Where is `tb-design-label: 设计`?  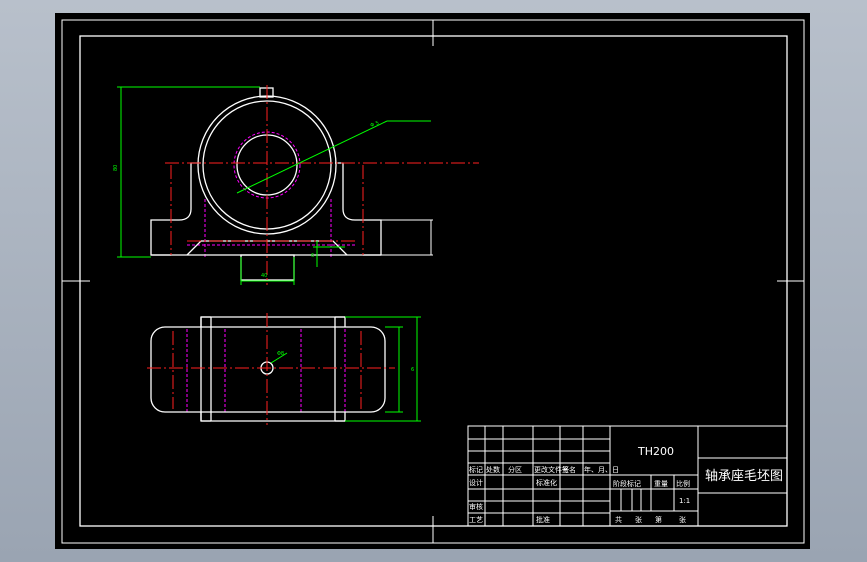
tb-design-label: 设计 is located at coordinates (476, 482).